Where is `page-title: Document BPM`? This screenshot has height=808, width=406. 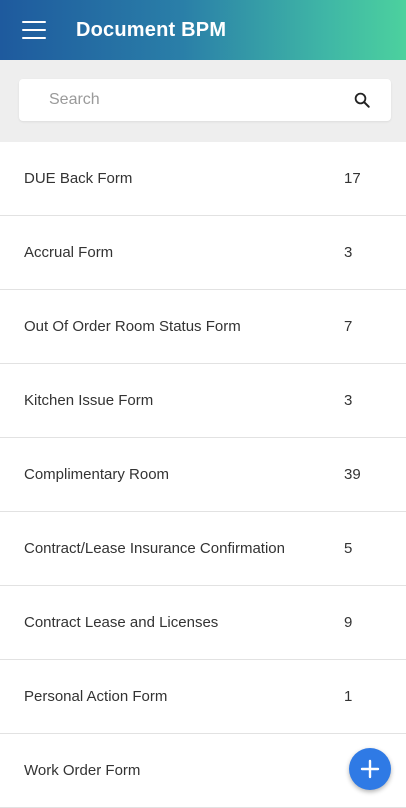 page-title: Document BPM is located at coordinates (151, 29).